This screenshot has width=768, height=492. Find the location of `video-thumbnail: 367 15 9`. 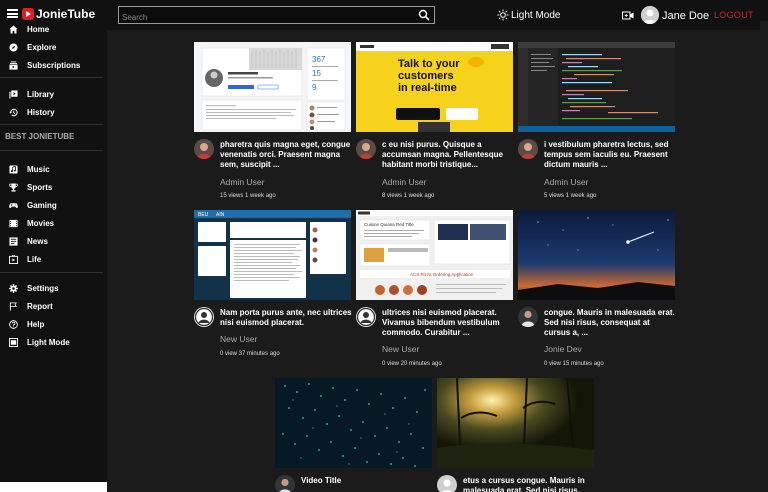

video-thumbnail: 367 15 9 is located at coordinates (272, 87).